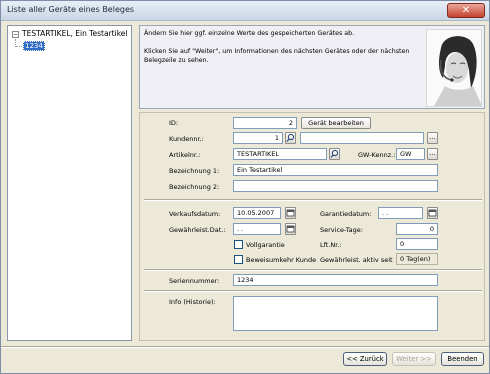  I want to click on tree-connector, so click(19, 46).